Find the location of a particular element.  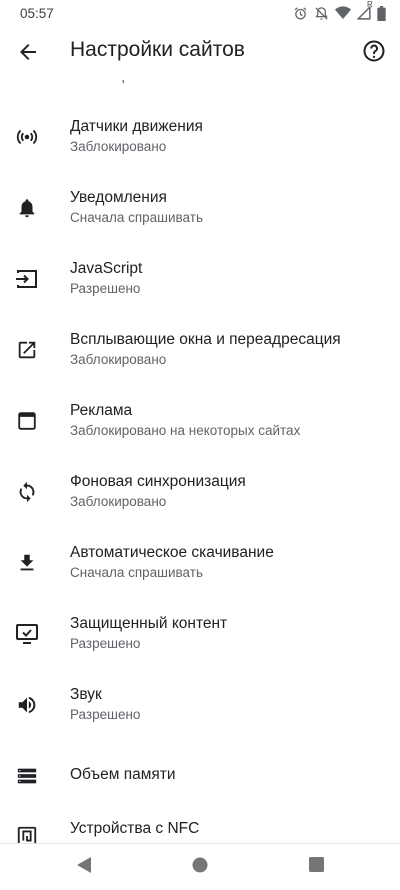

setting-subtitle: Заблокировано на некоторых сайтах is located at coordinates (185, 430).